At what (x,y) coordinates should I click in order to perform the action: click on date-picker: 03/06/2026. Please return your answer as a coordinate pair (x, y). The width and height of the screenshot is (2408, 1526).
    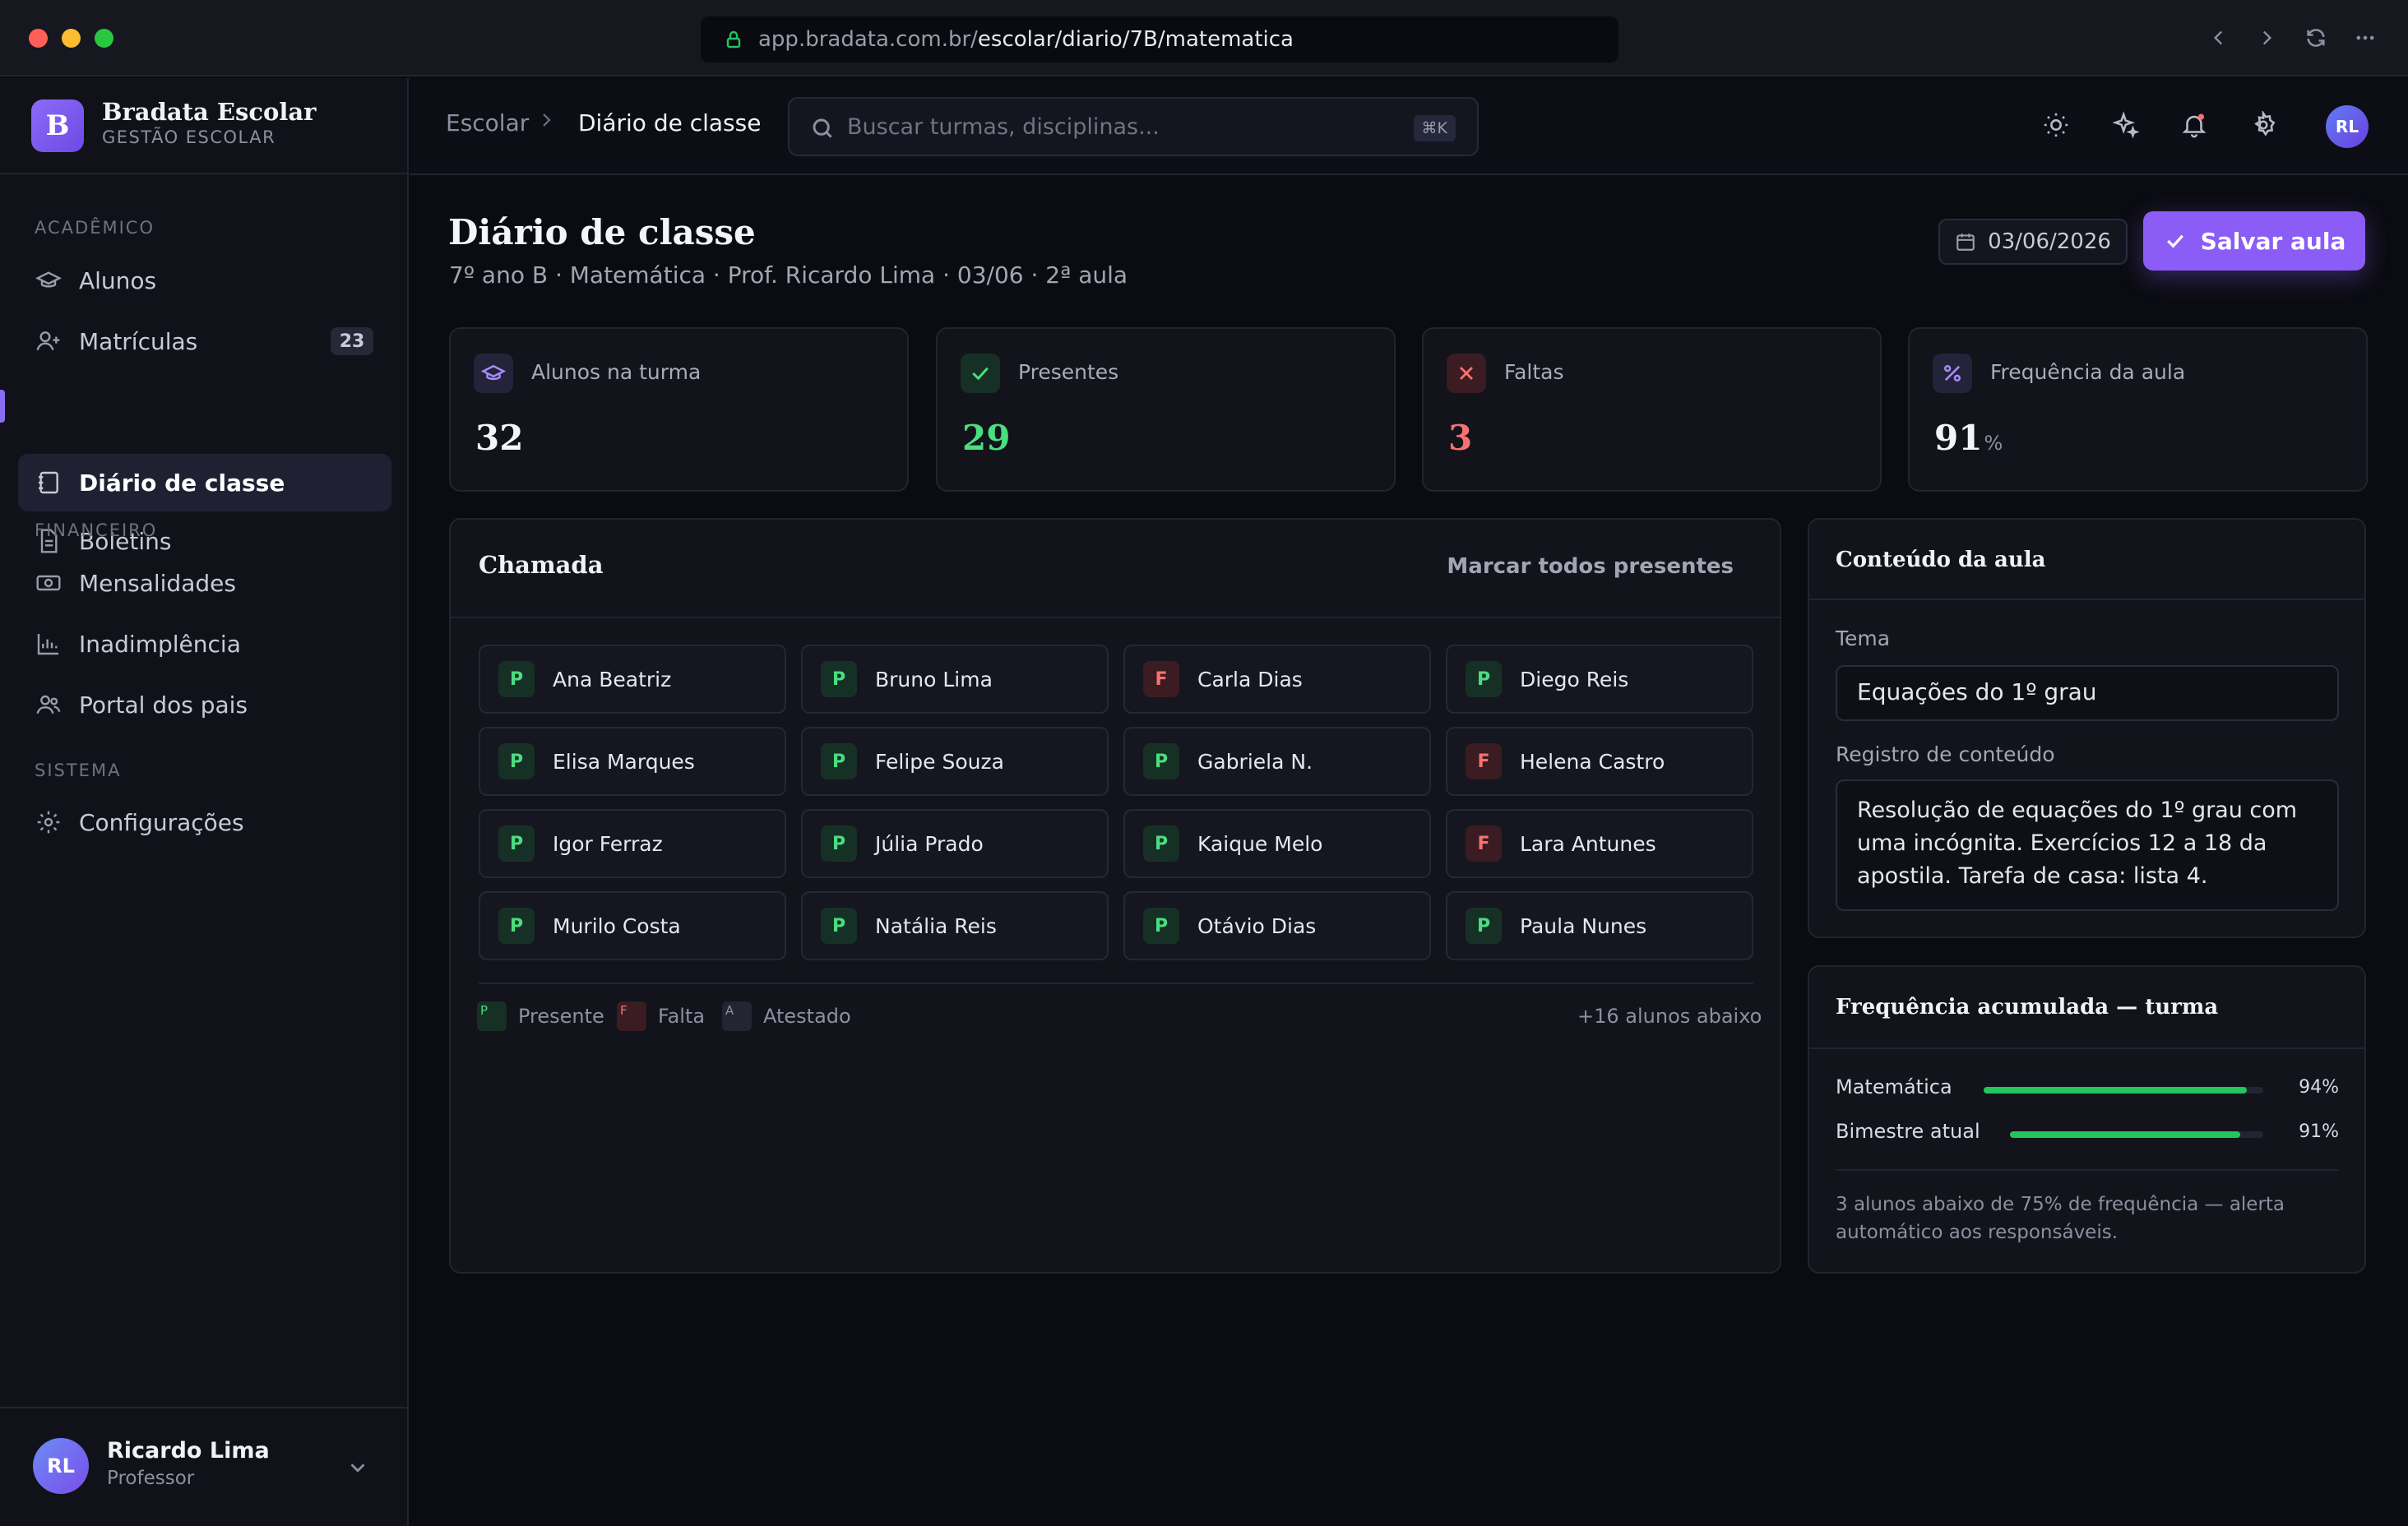
    Looking at the image, I should click on (2033, 242).